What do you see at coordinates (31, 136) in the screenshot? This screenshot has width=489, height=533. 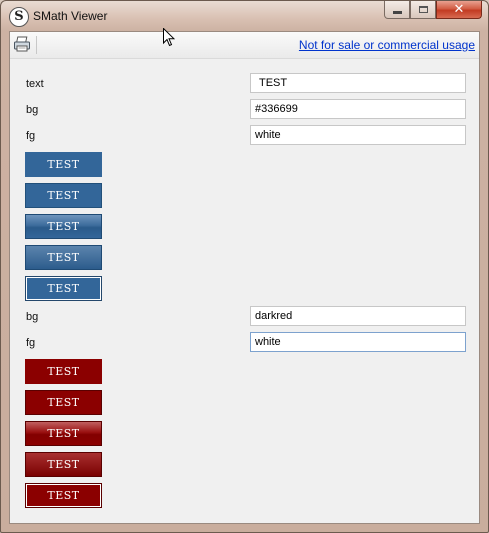 I see `fg-label: fg` at bounding box center [31, 136].